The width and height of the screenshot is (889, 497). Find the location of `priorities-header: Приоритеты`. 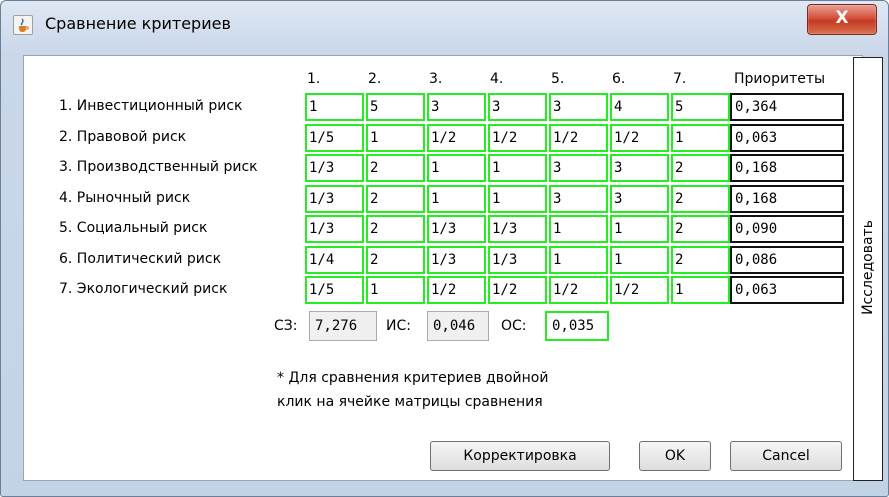

priorities-header: Приоритеты is located at coordinates (780, 79).